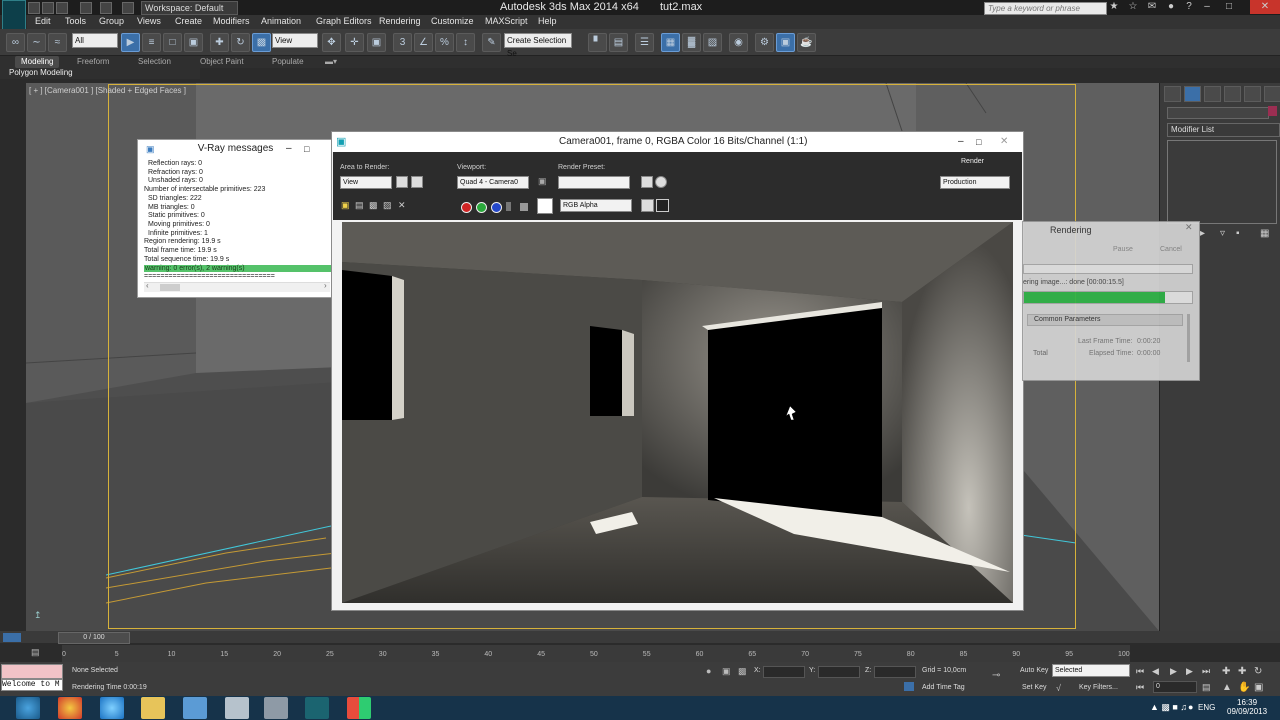  I want to click on orbit-icon: ↻, so click(1258, 671).